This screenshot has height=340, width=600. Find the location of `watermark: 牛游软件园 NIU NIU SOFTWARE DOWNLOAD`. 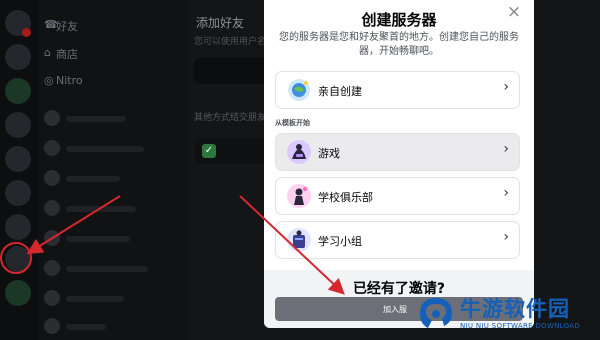

watermark: 牛游软件园 NIU NIU SOFTWARE DOWNLOAD is located at coordinates (506, 315).